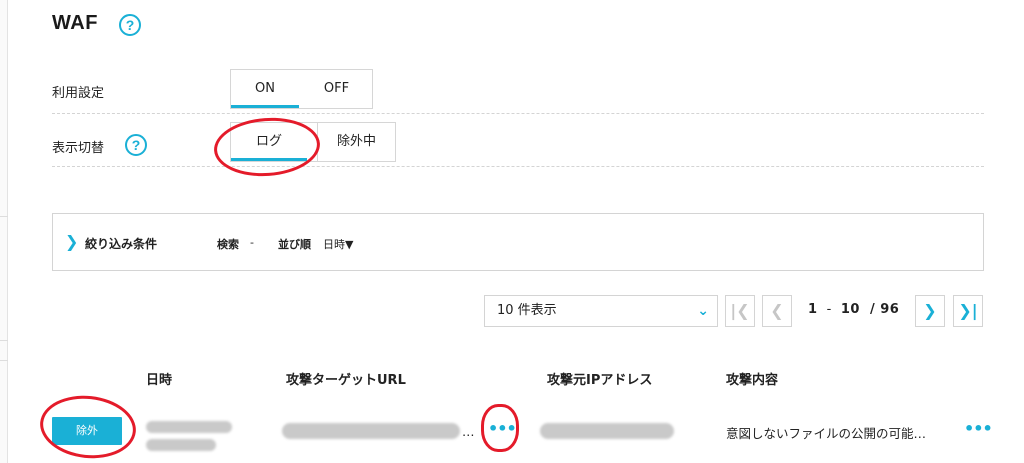  What do you see at coordinates (371, 431) in the screenshot?
I see `redacted-url` at bounding box center [371, 431].